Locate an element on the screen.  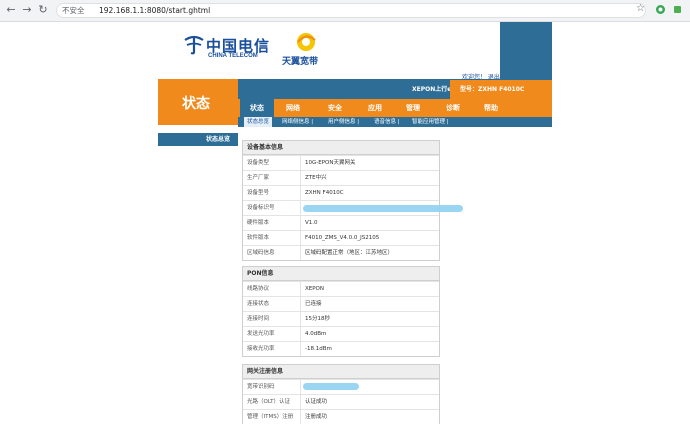
table-row: 接收光功率 -18.1dBm is located at coordinates (341, 348).